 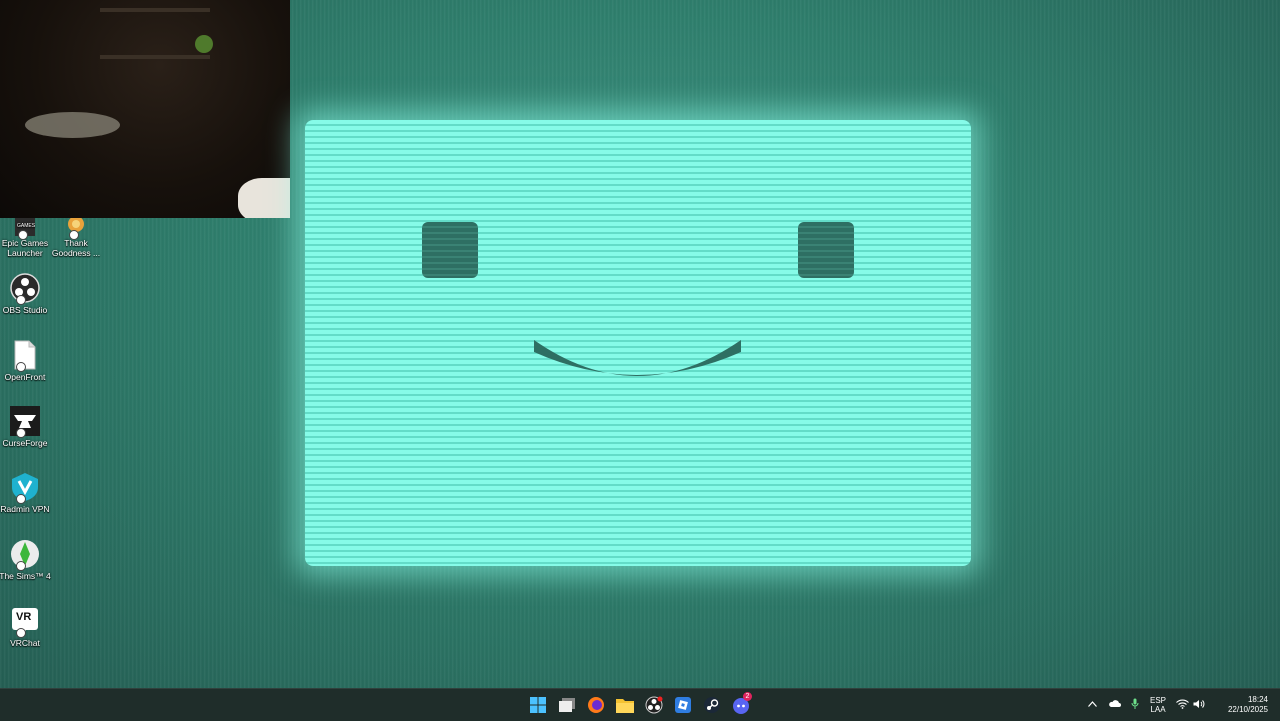 I want to click on webcam-plant, so click(x=204, y=44).